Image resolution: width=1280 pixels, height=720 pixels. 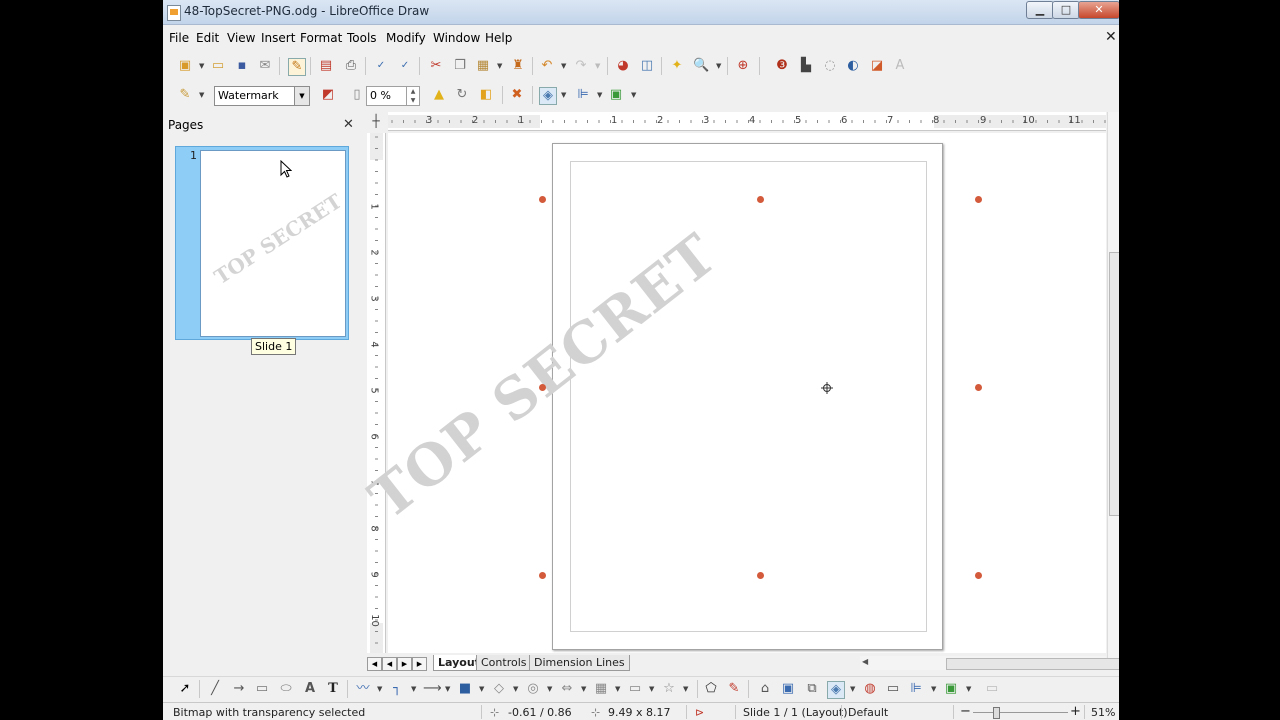 I want to click on transparency-field: 0 % ▲ ▼, so click(x=393, y=96).